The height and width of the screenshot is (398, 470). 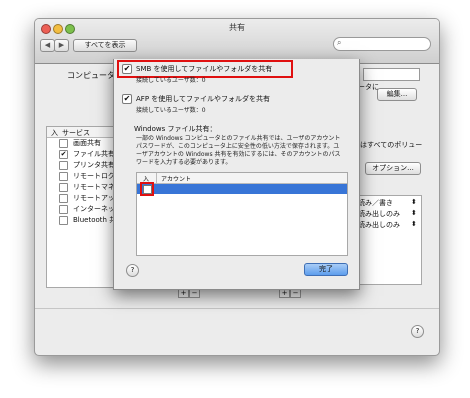 What do you see at coordinates (132, 270) in the screenshot?
I see `sheet-help-button: ?` at bounding box center [132, 270].